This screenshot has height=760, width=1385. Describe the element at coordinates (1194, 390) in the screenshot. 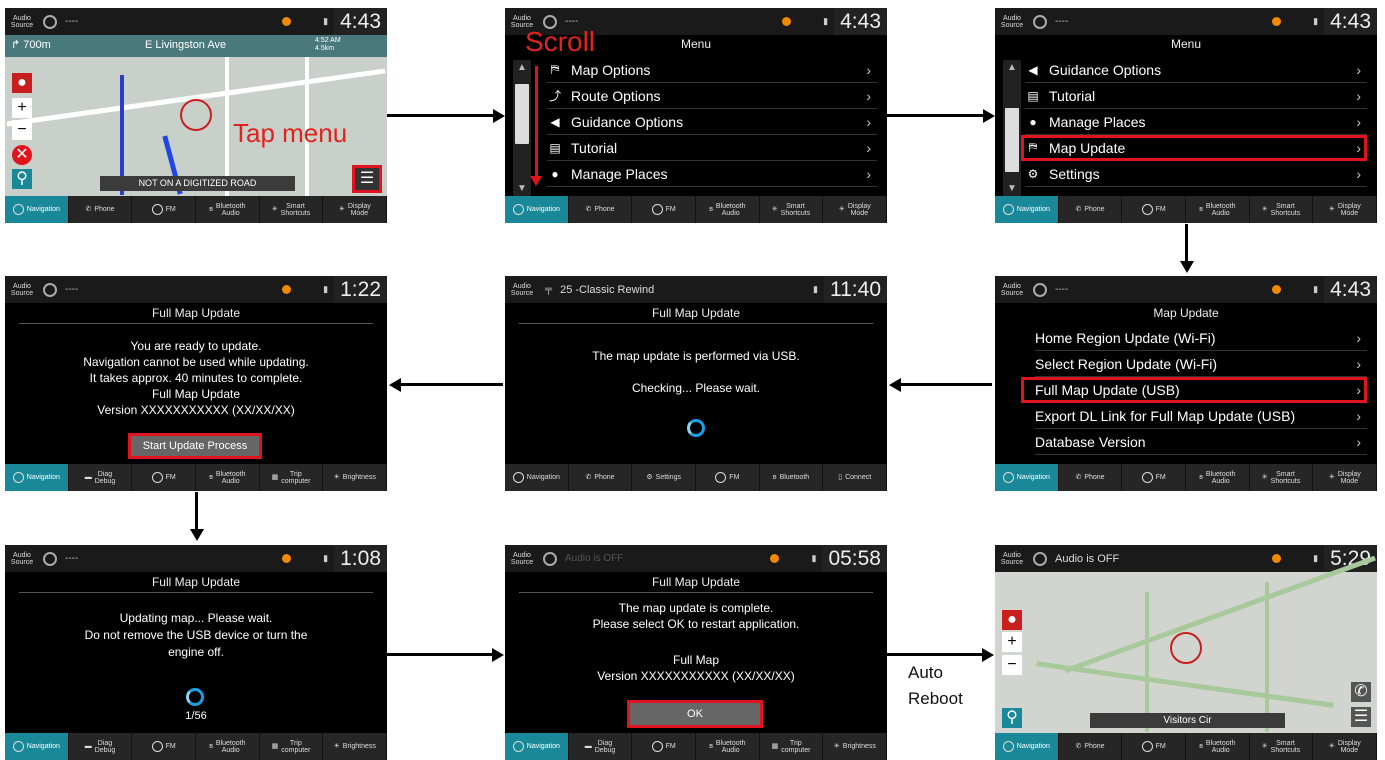

I see `menu-item-full-map-update: Full Map Update (USB) ›` at that location.